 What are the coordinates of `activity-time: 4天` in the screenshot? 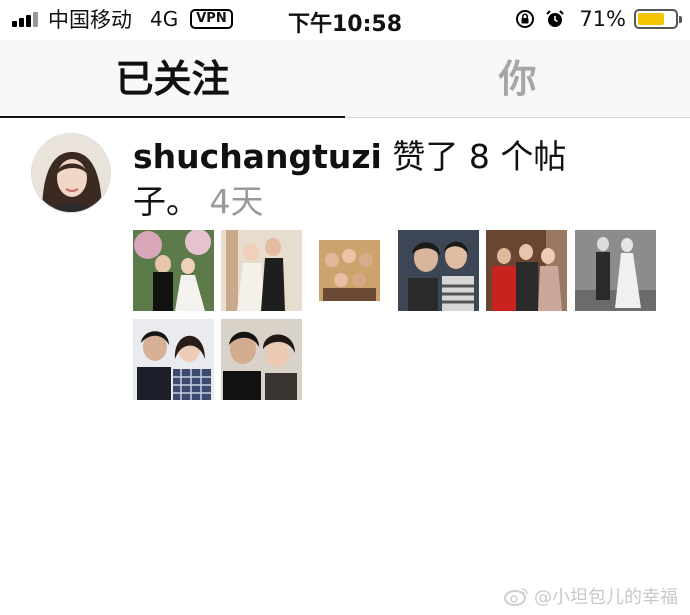 It's located at (236, 201).